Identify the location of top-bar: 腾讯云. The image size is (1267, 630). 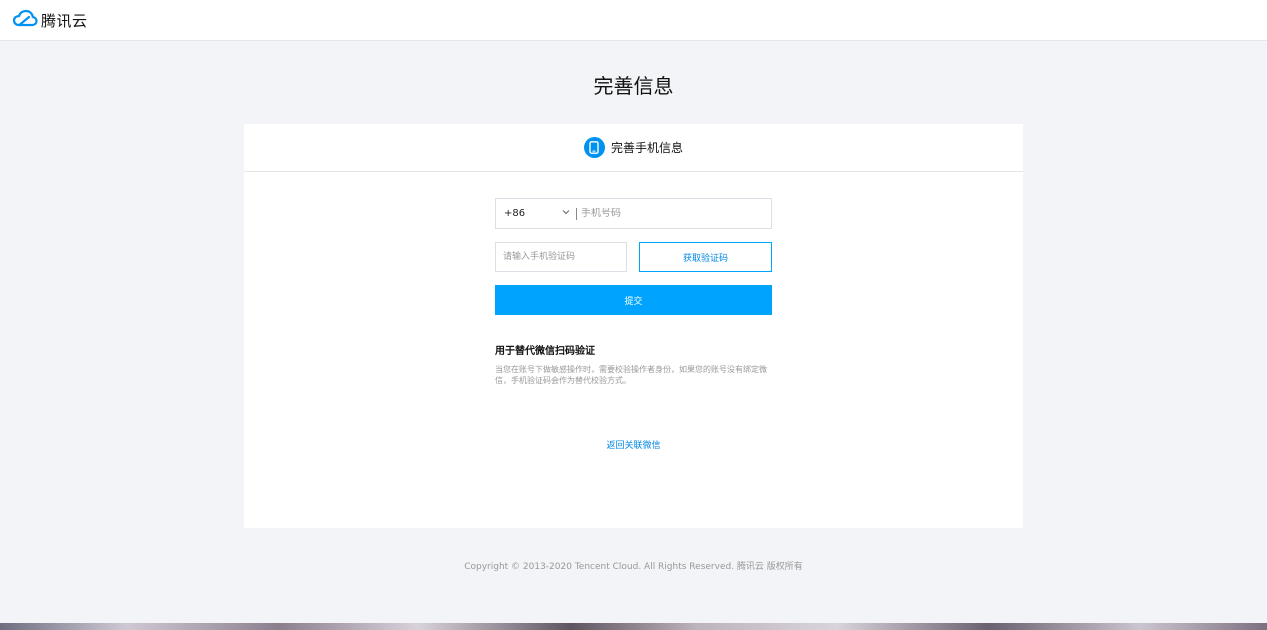
(633, 20).